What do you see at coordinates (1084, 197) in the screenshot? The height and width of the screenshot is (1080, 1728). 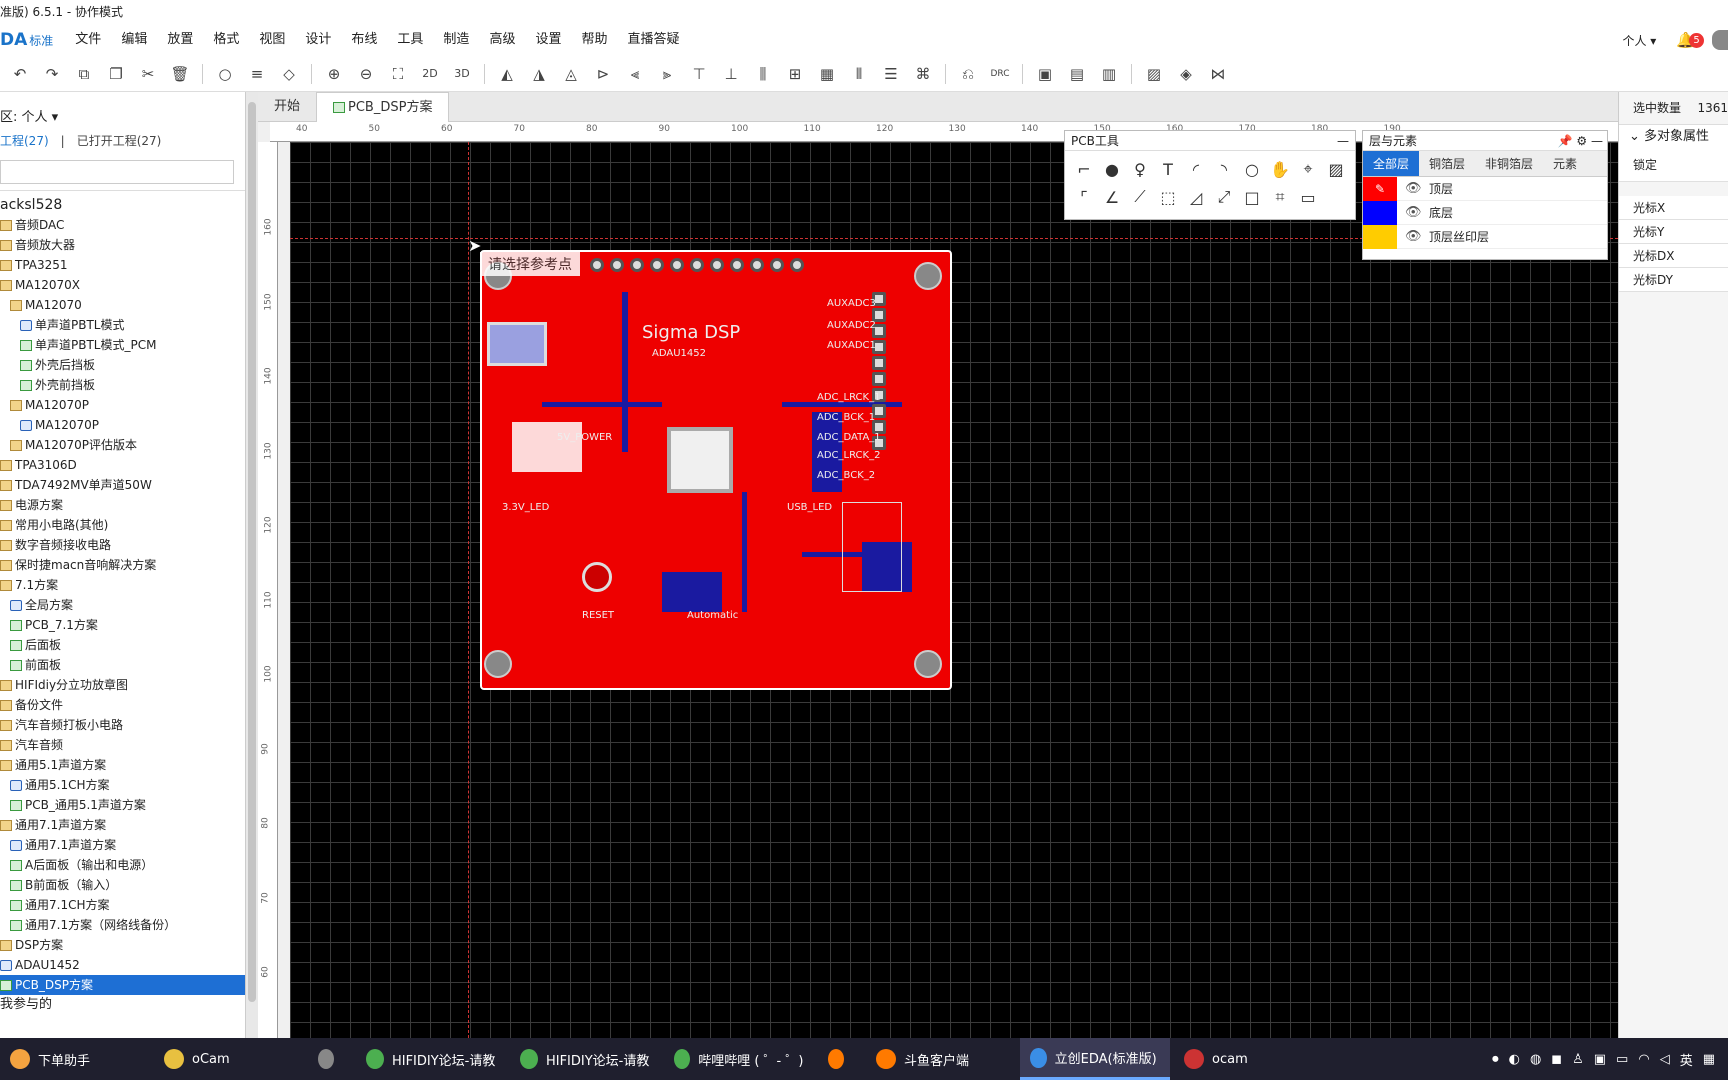 I see `dimension-tool-icon: ⌜` at bounding box center [1084, 197].